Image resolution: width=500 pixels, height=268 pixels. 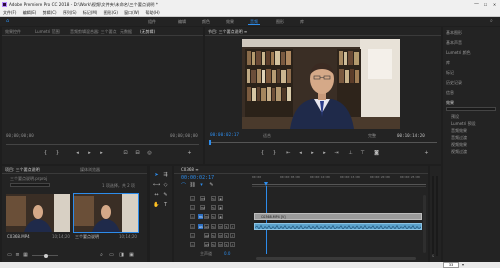 What do you see at coordinates (338, 226) in the screenshot?
I see `audio-clip` at bounding box center [338, 226].